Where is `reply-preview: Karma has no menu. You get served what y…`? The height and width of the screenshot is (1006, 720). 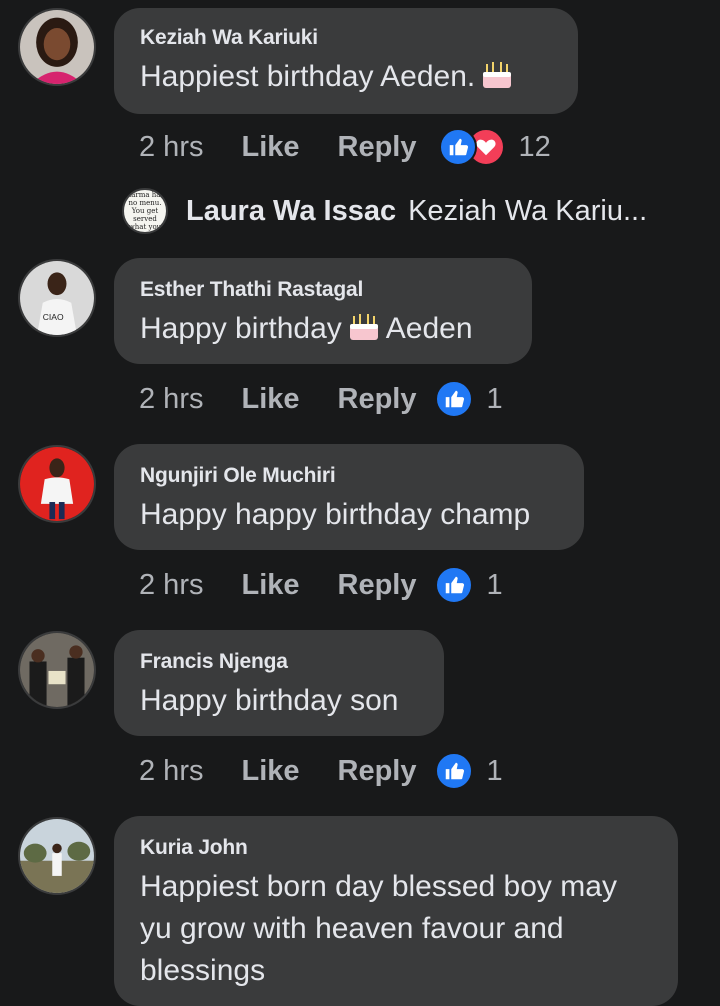 reply-preview: Karma has no menu. You get served what y… is located at coordinates (384, 211).